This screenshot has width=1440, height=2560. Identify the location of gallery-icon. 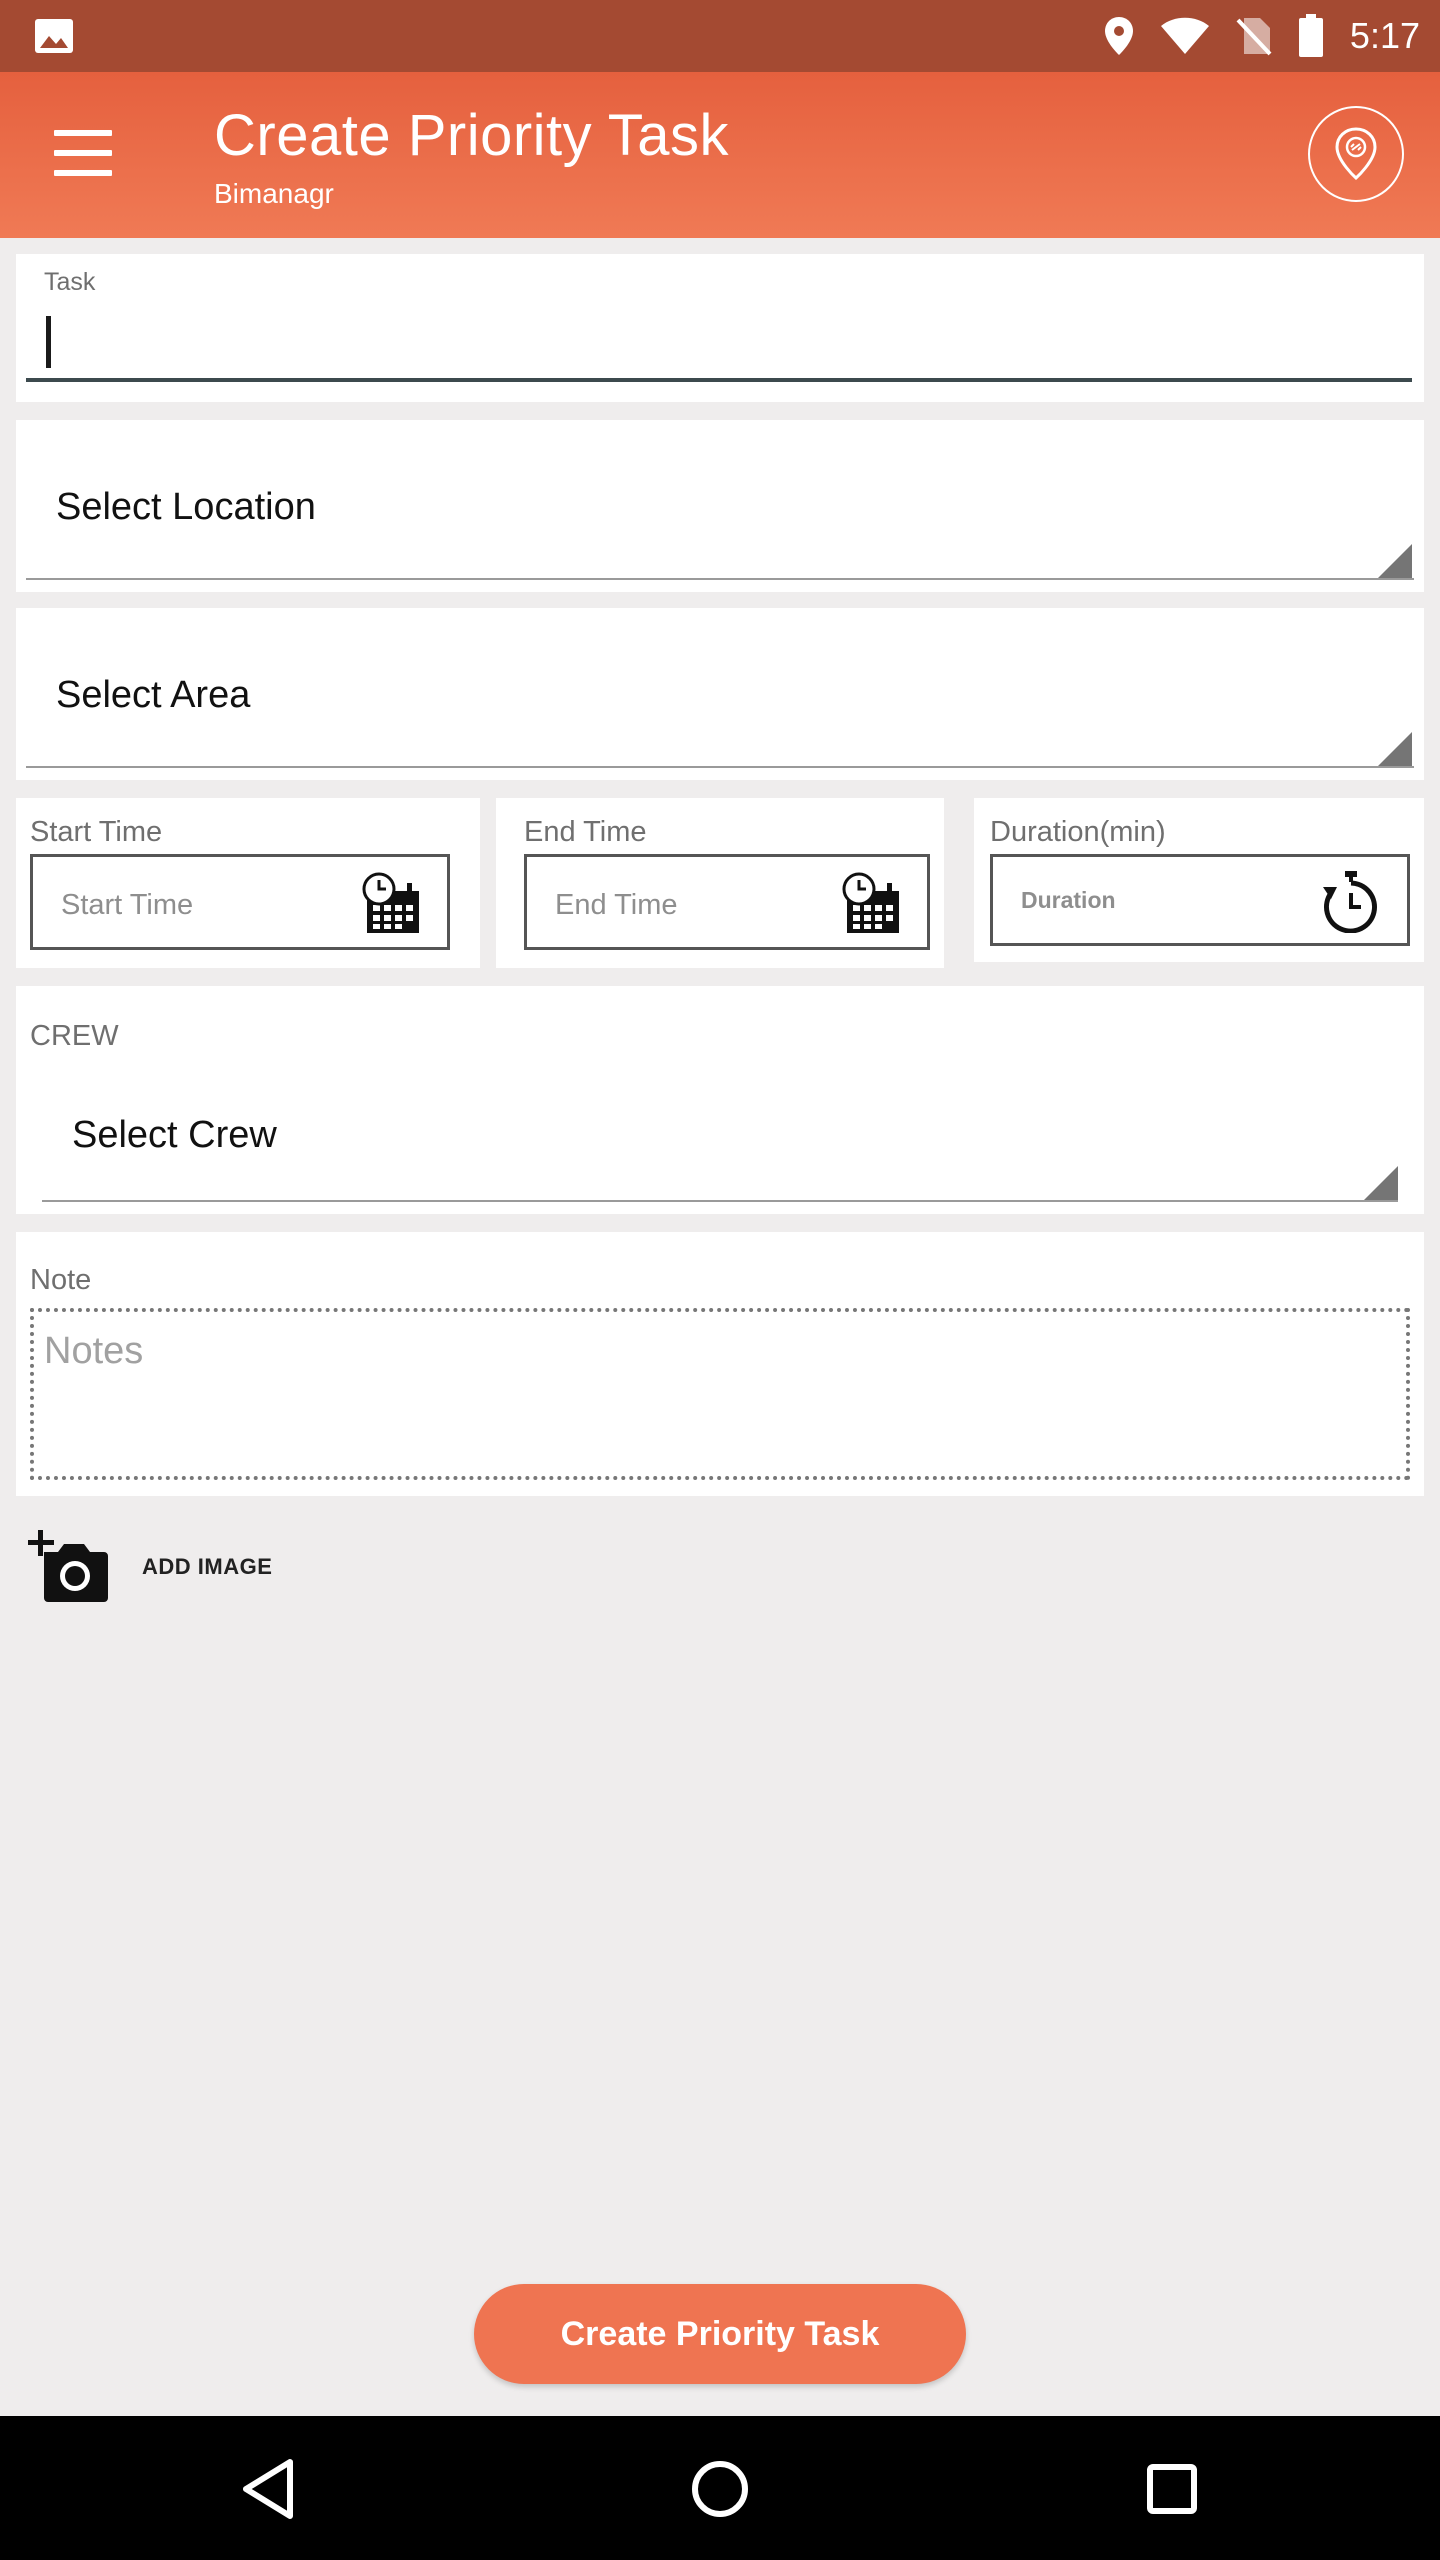
(54, 36).